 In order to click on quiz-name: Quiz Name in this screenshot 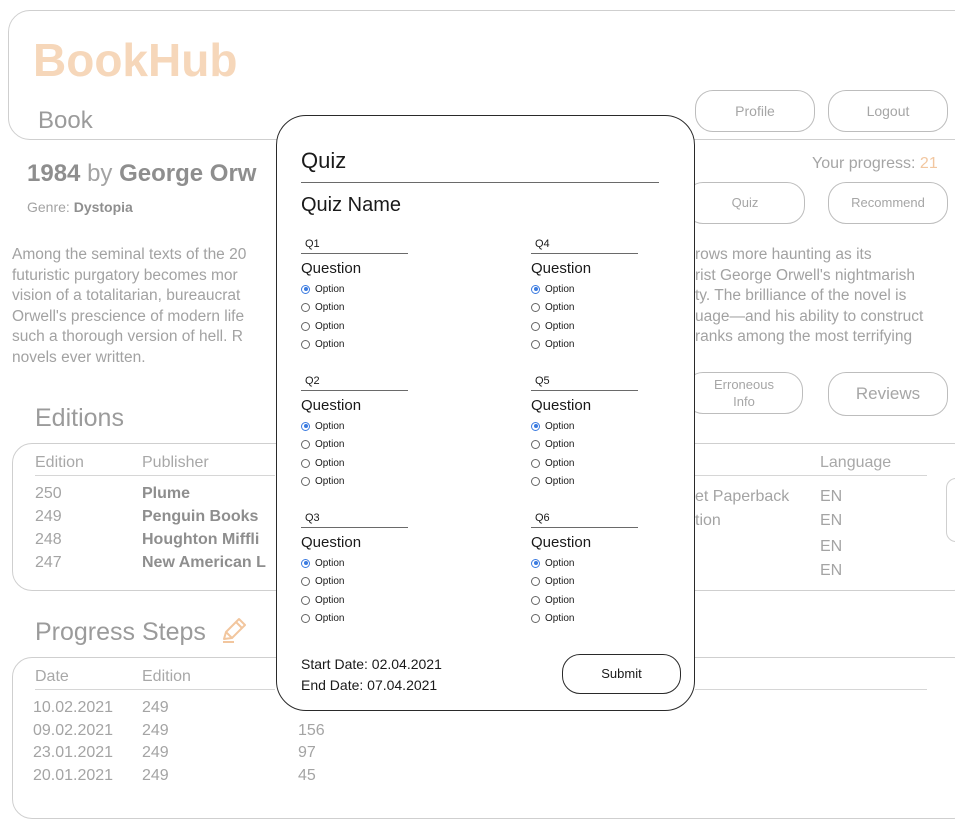, I will do `click(351, 205)`.